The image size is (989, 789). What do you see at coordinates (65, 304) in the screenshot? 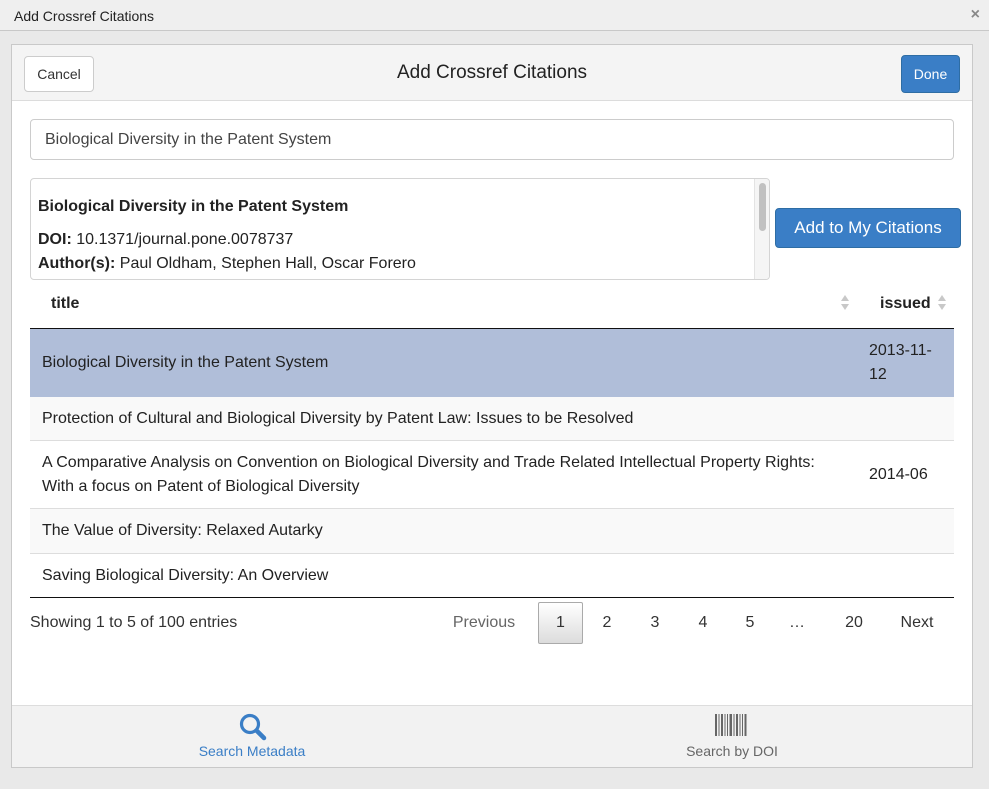
I see `column-header-title: title` at bounding box center [65, 304].